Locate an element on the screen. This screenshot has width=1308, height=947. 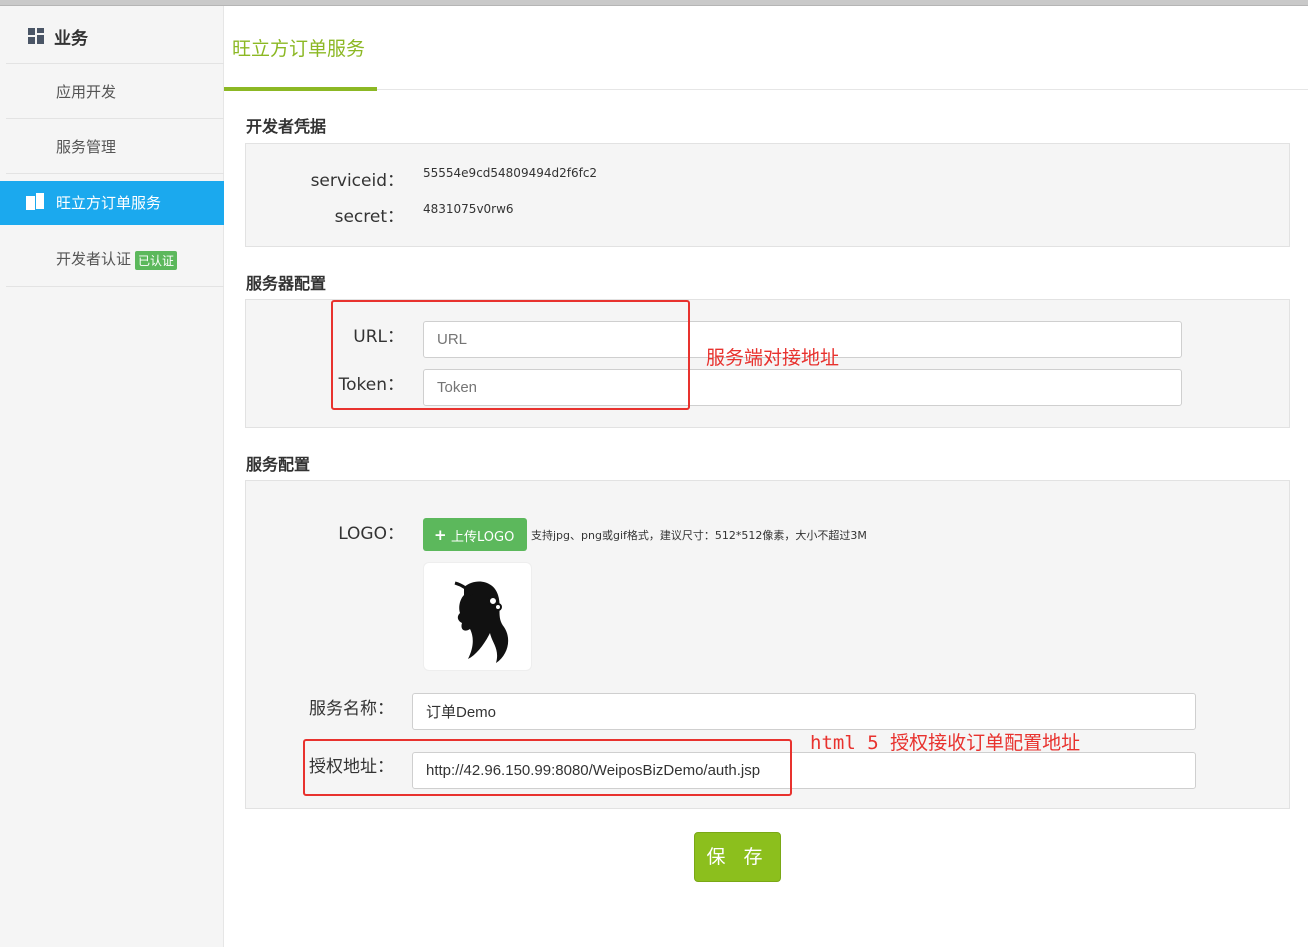
upload-logo-button: + 上传LOGO is located at coordinates (475, 534).